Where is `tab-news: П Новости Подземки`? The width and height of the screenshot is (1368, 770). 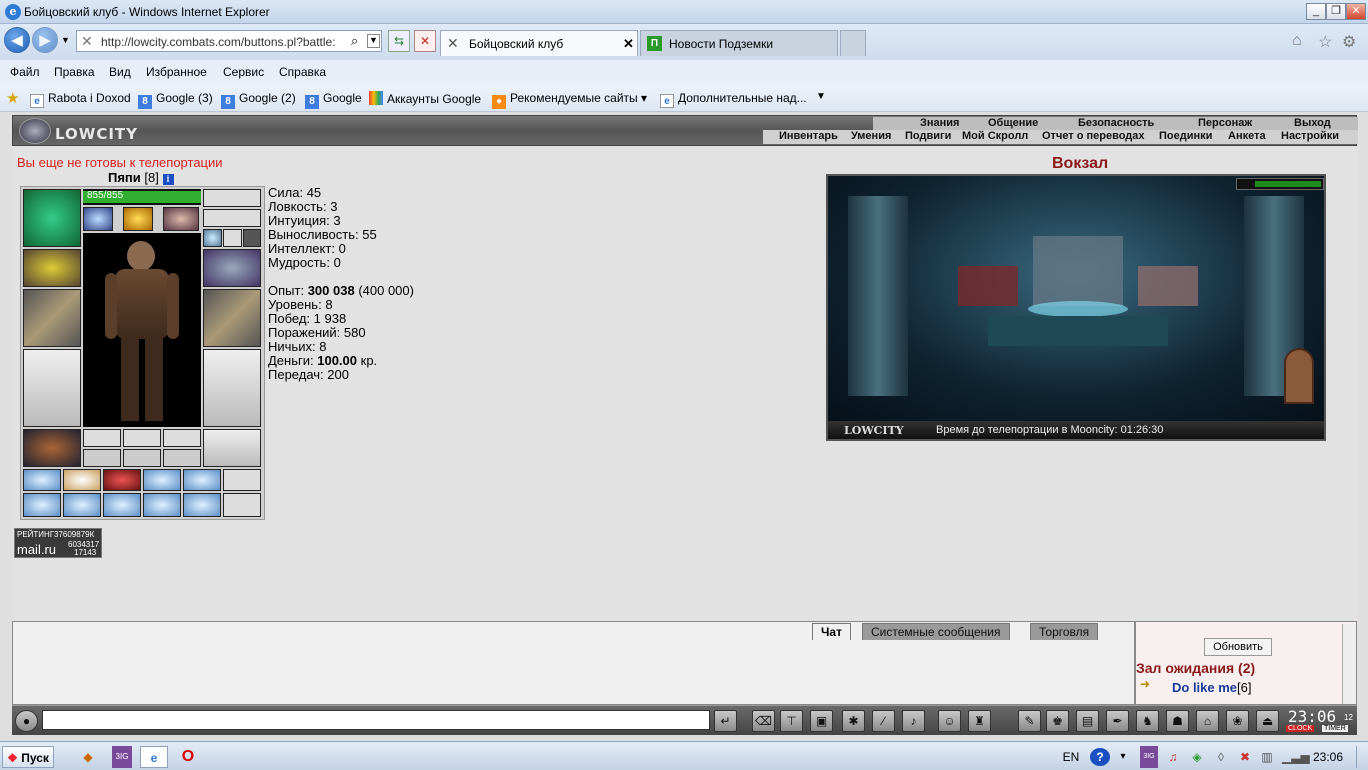 tab-news: П Новости Подземки is located at coordinates (739, 43).